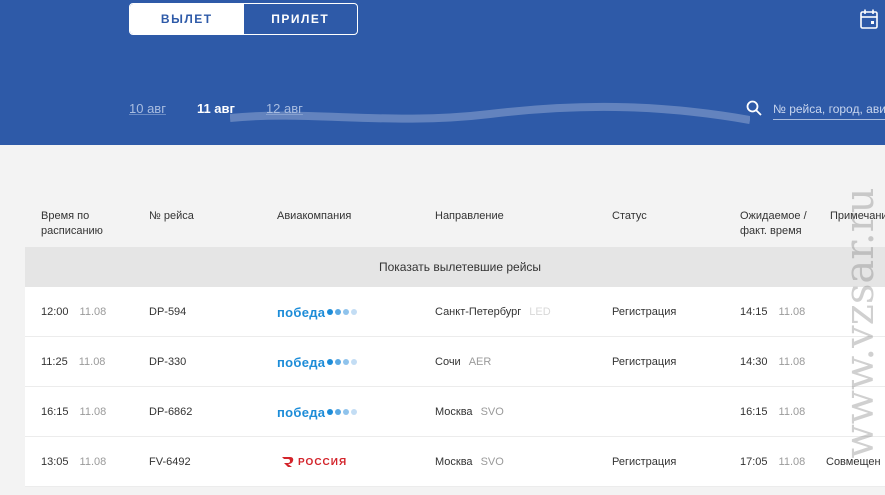 This screenshot has width=885, height=495. Describe the element at coordinates (463, 362) in the screenshot. I see `direction: Сочи AER` at that location.